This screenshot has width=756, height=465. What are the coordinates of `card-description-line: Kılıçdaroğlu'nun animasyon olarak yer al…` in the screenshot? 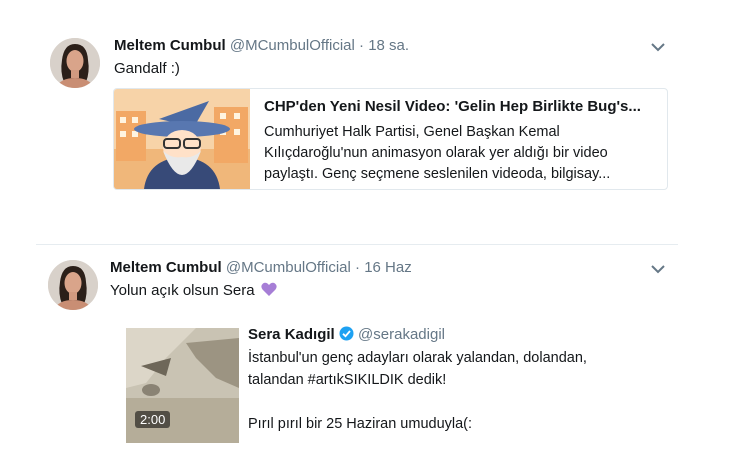 It's located at (436, 153).